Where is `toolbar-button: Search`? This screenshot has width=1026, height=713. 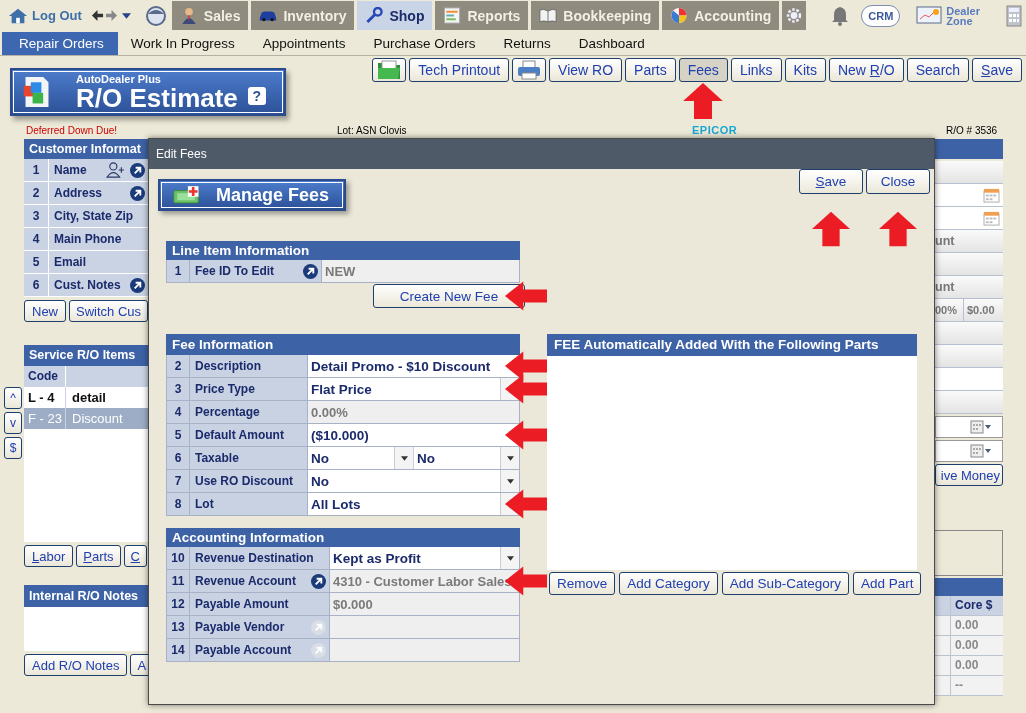 toolbar-button: Search is located at coordinates (938, 70).